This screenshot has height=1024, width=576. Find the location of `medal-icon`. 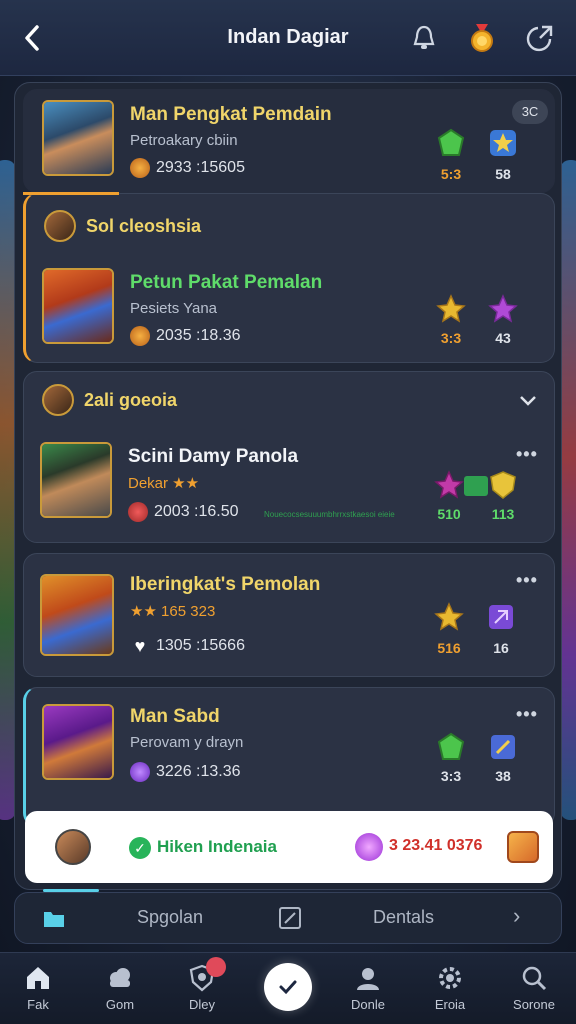

medal-icon is located at coordinates (482, 38).